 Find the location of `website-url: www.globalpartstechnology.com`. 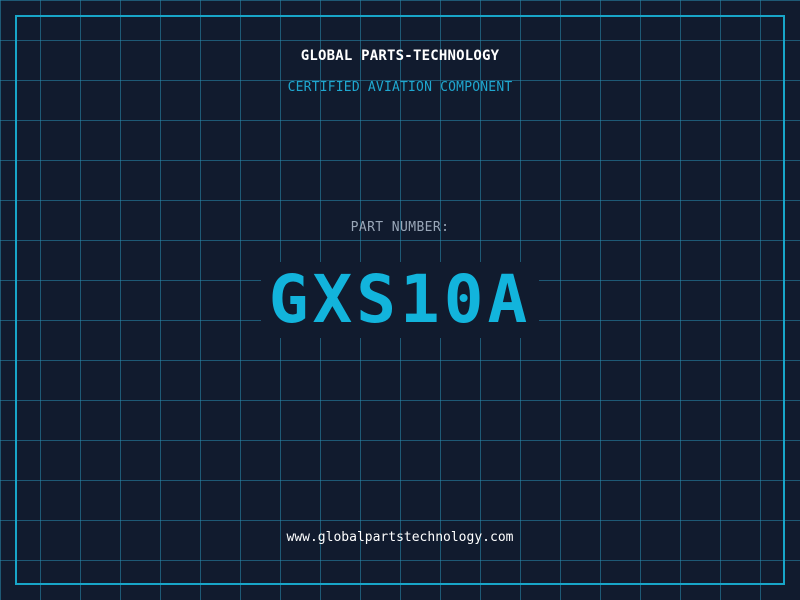

website-url: www.globalpartstechnology.com is located at coordinates (400, 537).